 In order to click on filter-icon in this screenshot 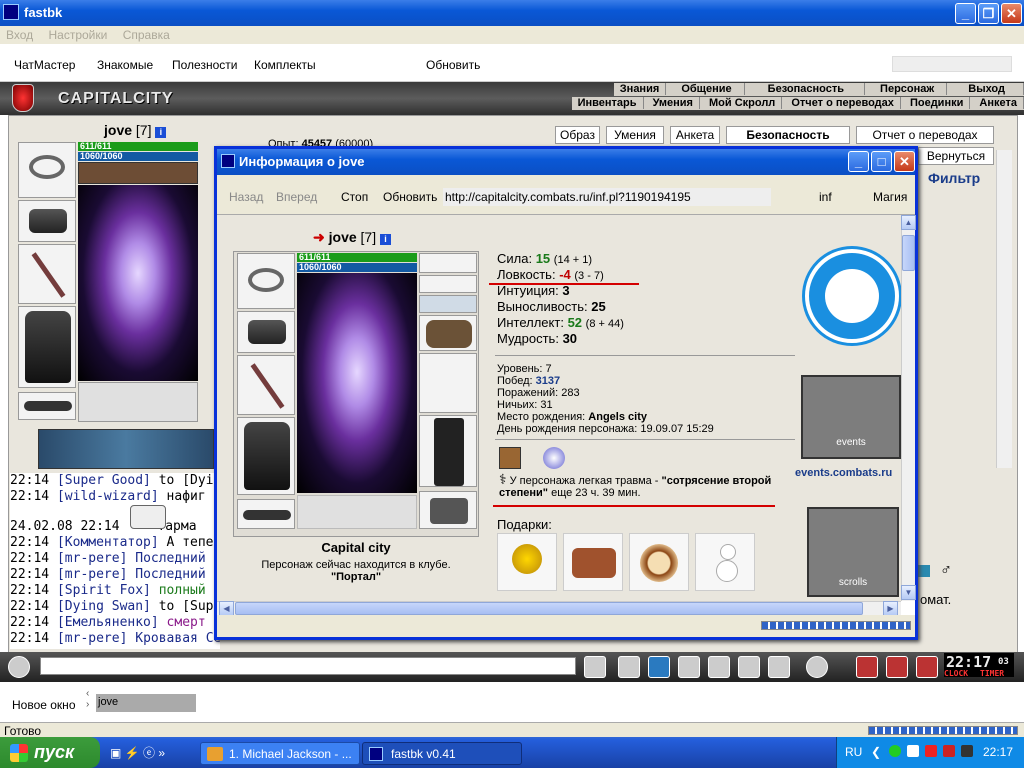, I will do `click(659, 667)`.